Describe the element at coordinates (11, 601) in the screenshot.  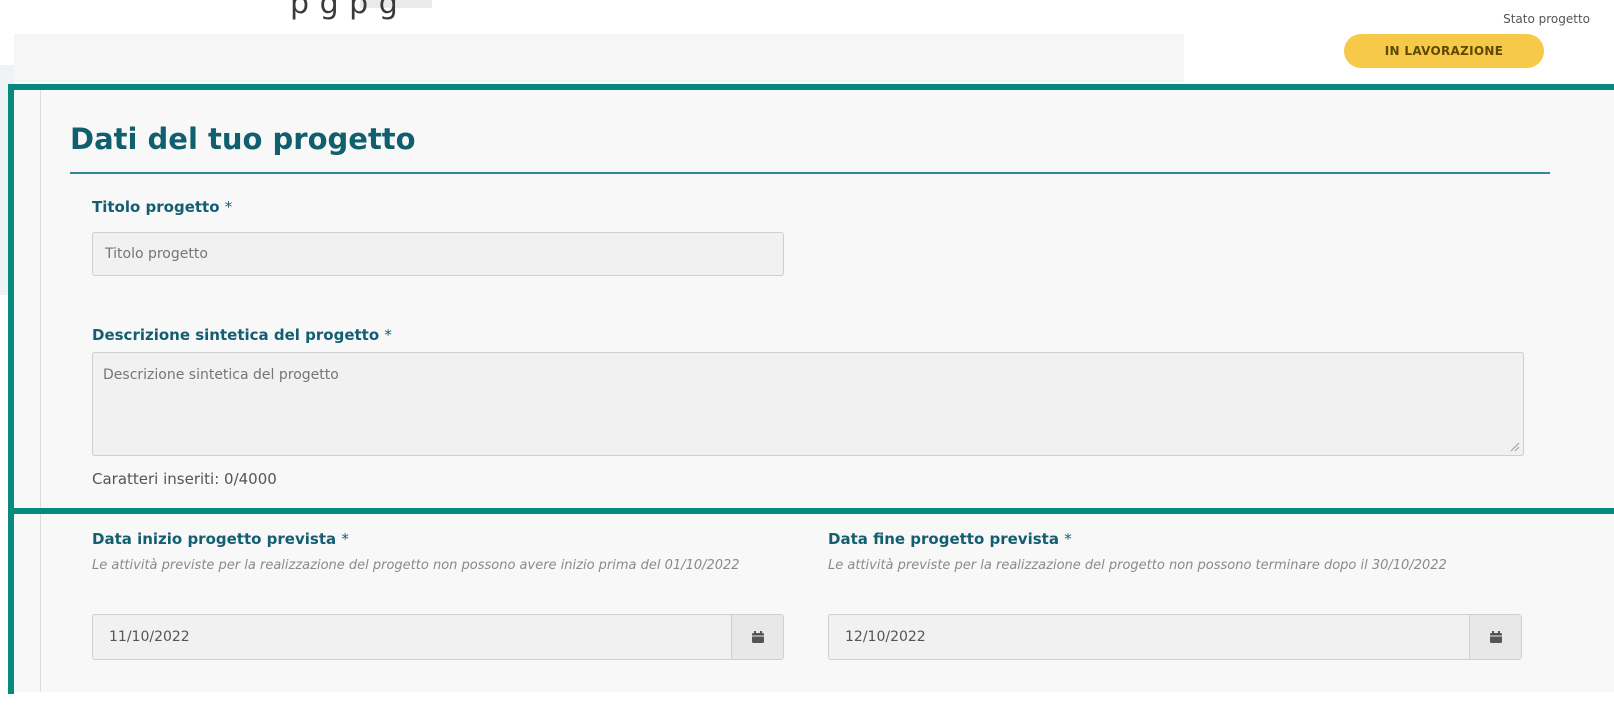
I see `highlight-frame-bottom` at that location.